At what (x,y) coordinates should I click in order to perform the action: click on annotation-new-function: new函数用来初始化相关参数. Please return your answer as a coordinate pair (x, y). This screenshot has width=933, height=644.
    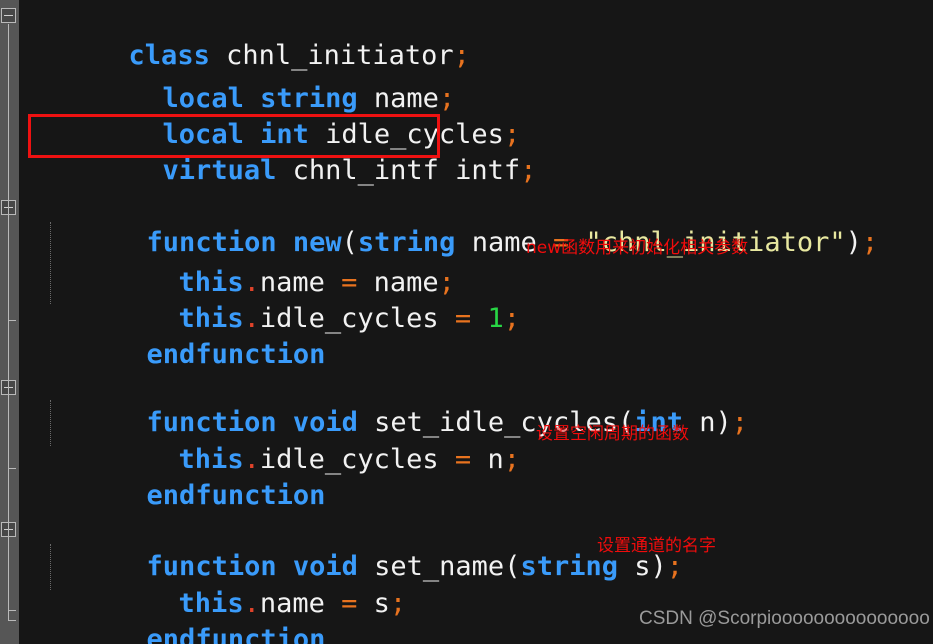
    Looking at the image, I should click on (637, 248).